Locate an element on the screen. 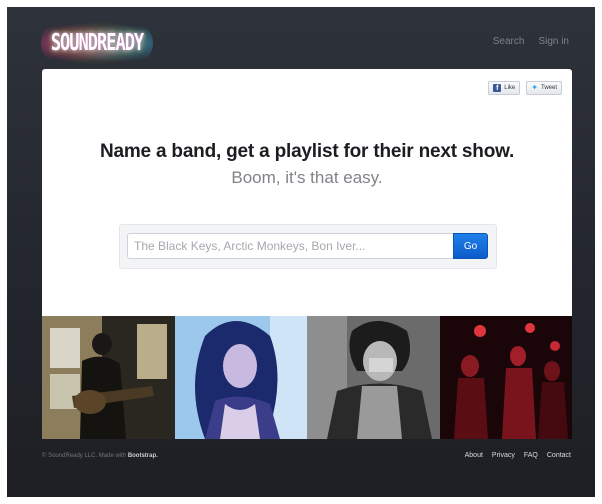 This screenshot has width=602, height=504. search-form: Go is located at coordinates (308, 246).